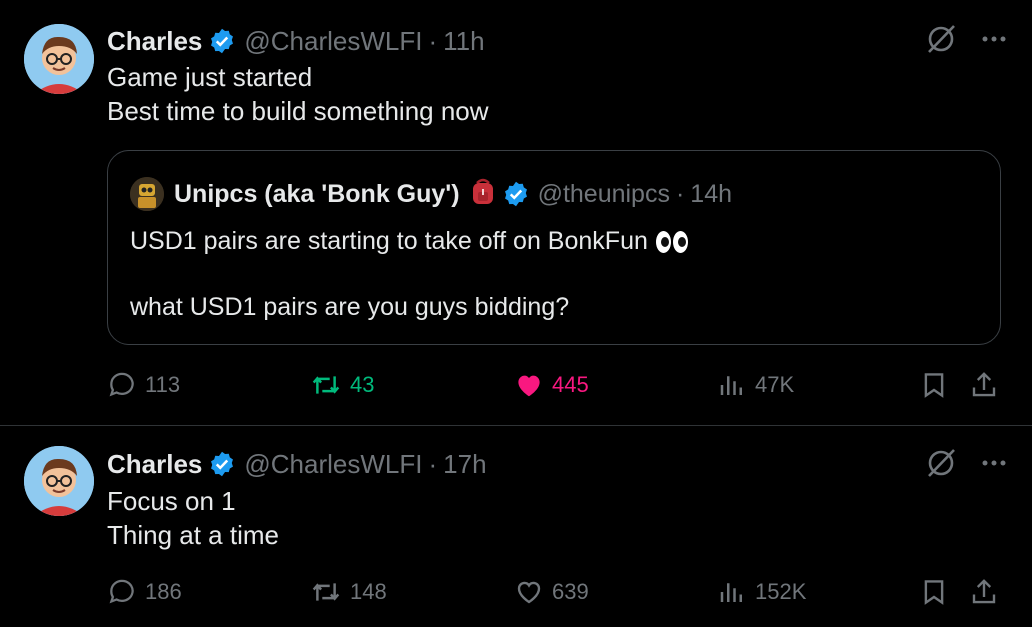 This screenshot has width=1032, height=627. What do you see at coordinates (368, 591) in the screenshot?
I see `repost-count: 148` at bounding box center [368, 591].